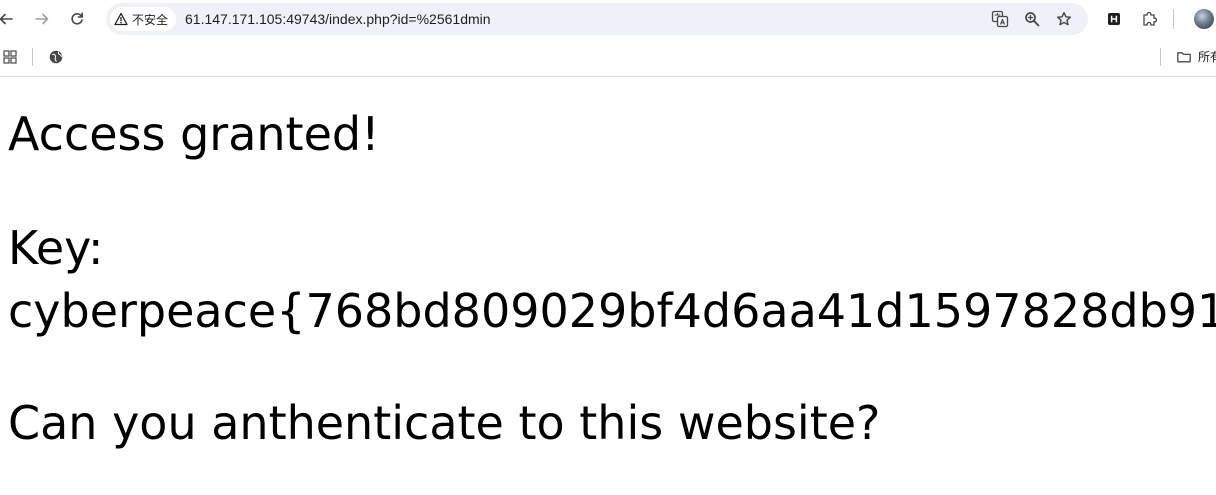 This screenshot has height=495, width=1216. Describe the element at coordinates (6, 19) in the screenshot. I see `back-arrow-icon` at that location.